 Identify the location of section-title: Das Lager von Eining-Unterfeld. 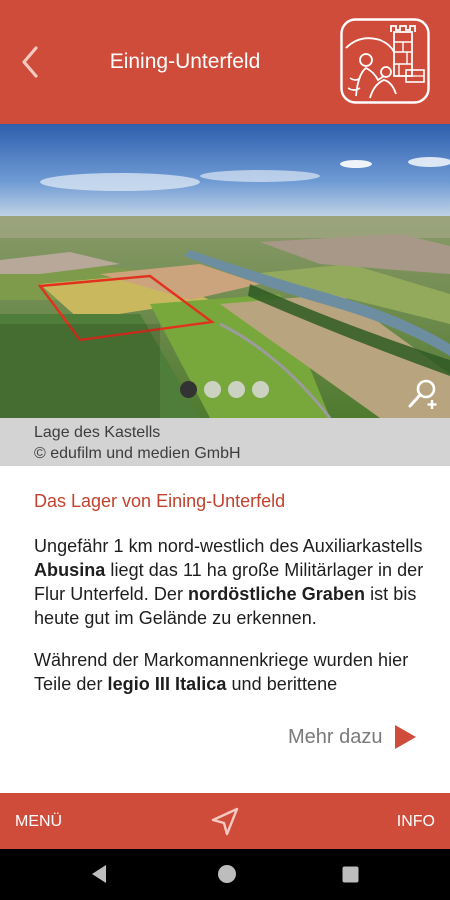
(160, 501).